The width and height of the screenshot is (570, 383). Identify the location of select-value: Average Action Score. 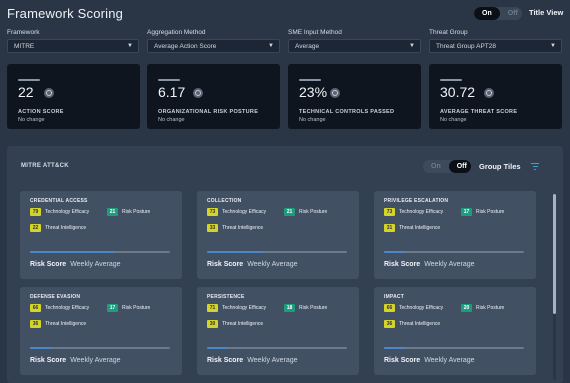
(185, 46).